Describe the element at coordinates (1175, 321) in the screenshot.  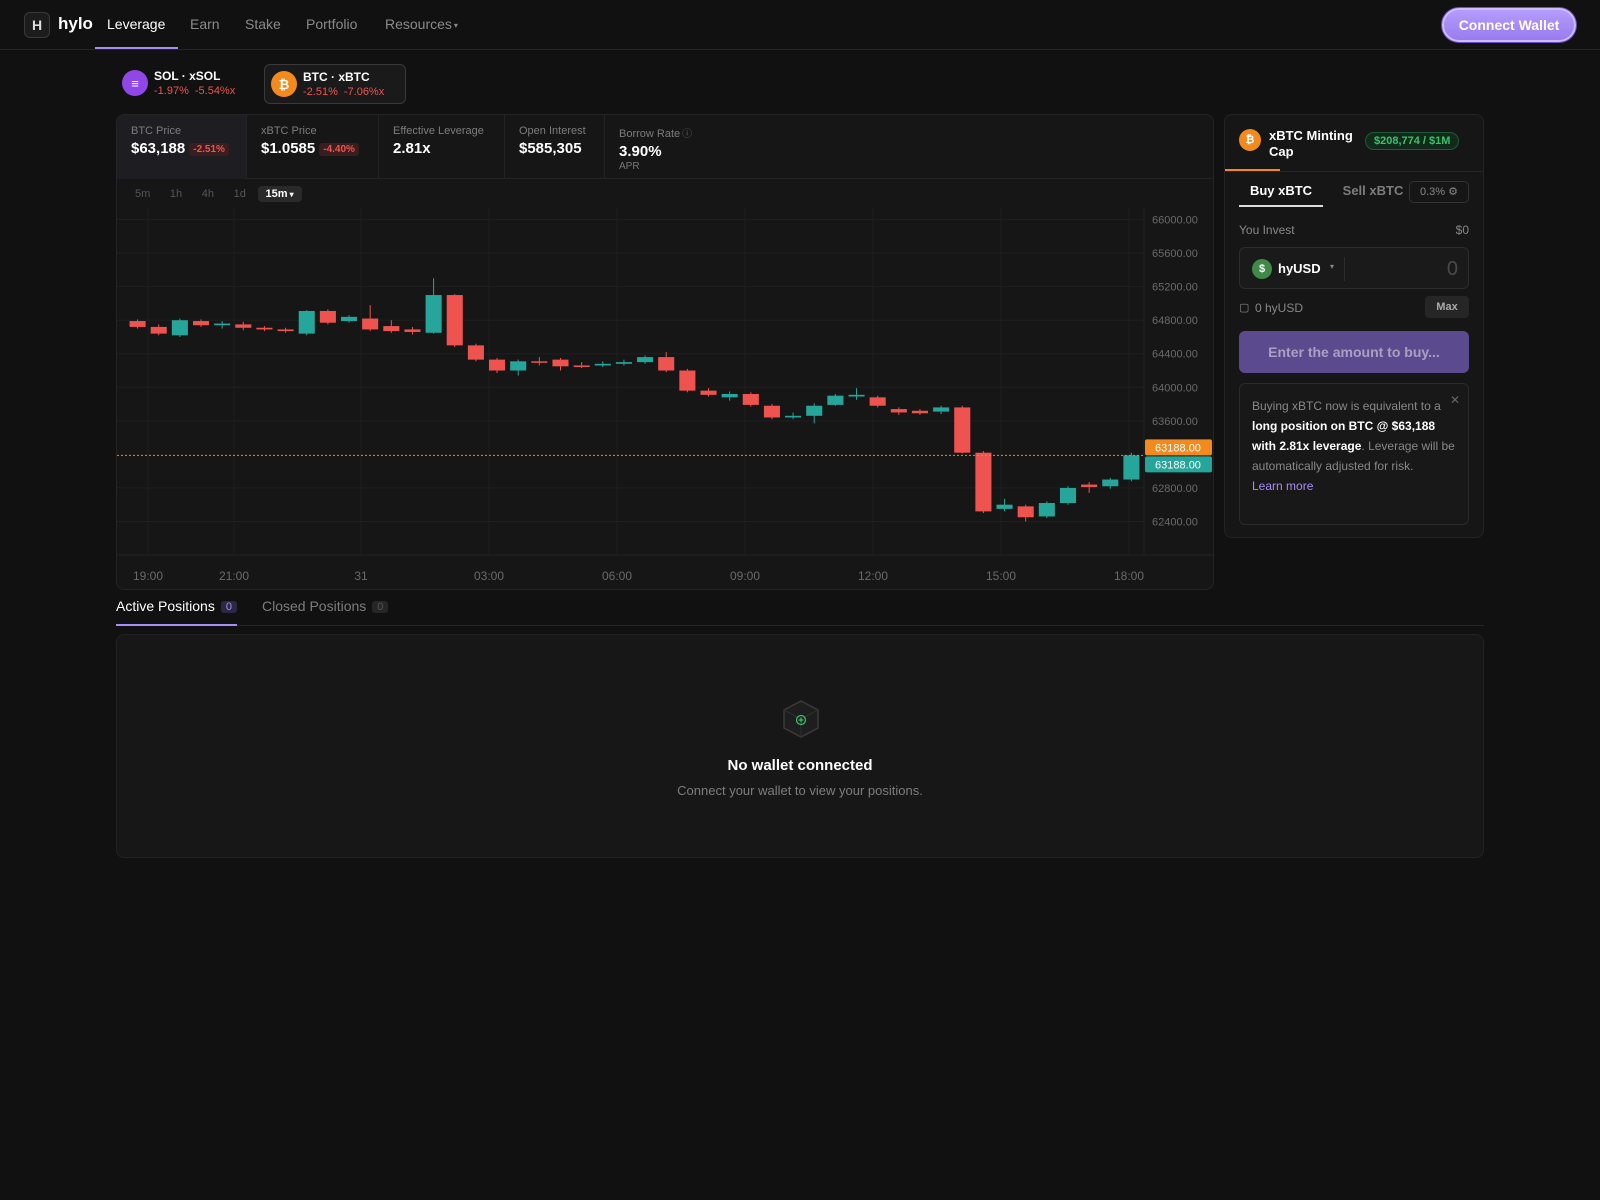
I see `y-tick-label: 64800.00` at that location.